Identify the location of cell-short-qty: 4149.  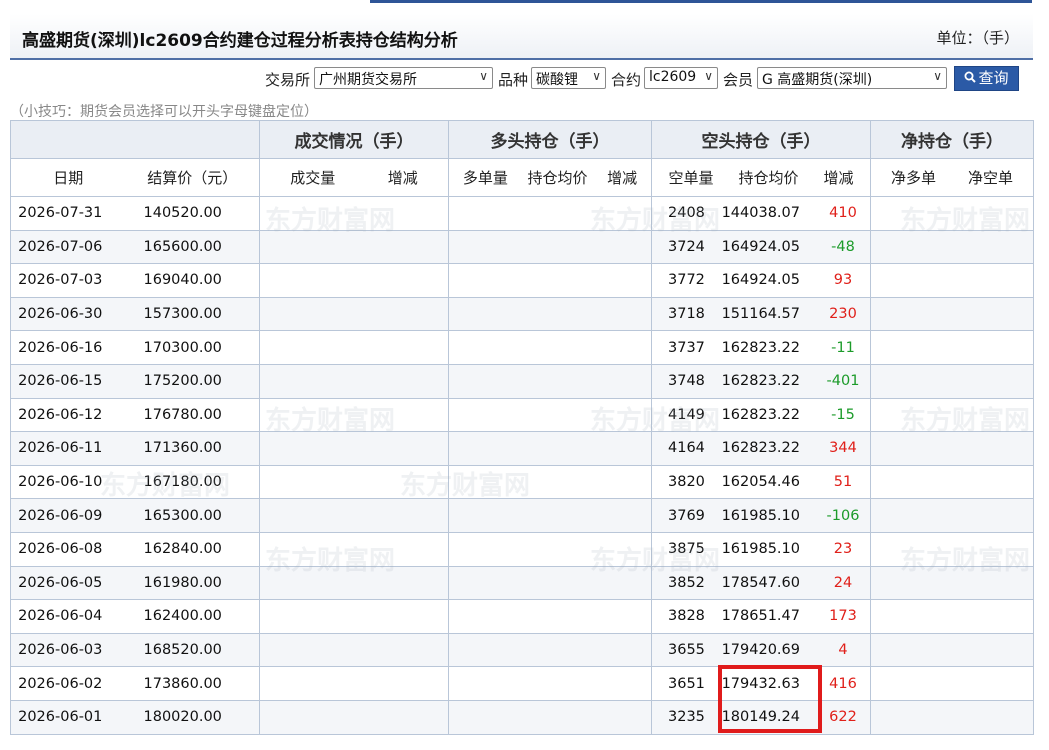
(686, 414).